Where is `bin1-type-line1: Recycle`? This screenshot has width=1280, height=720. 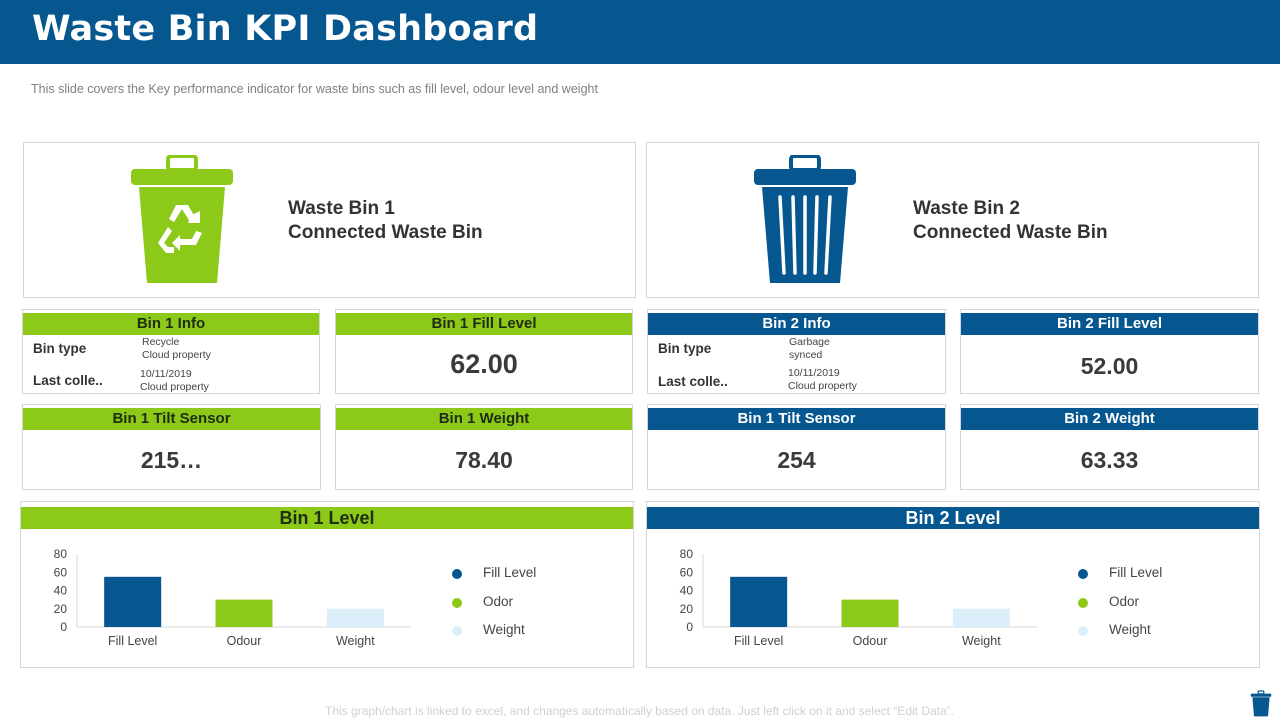
bin1-type-line1: Recycle is located at coordinates (161, 342).